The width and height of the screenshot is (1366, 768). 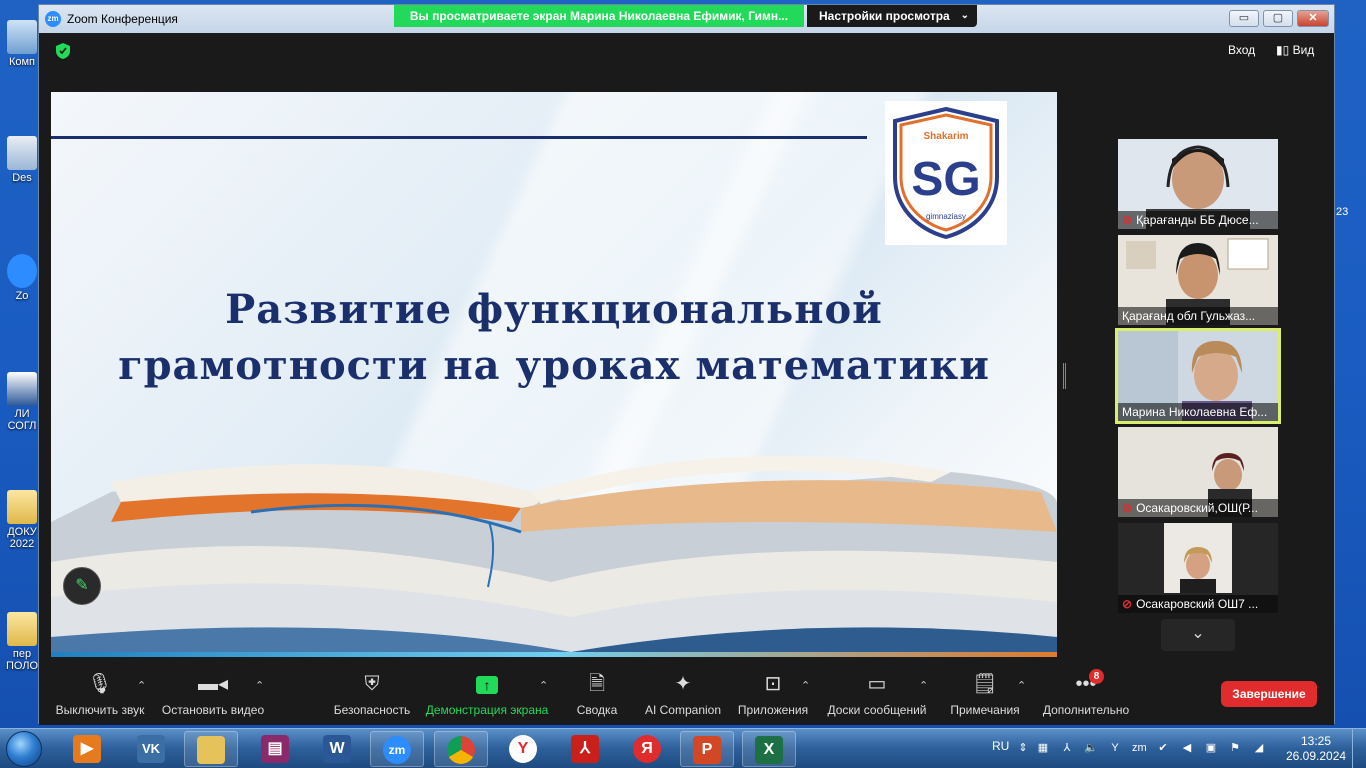 I want to click on taskbar-chrome, so click(x=461, y=749).